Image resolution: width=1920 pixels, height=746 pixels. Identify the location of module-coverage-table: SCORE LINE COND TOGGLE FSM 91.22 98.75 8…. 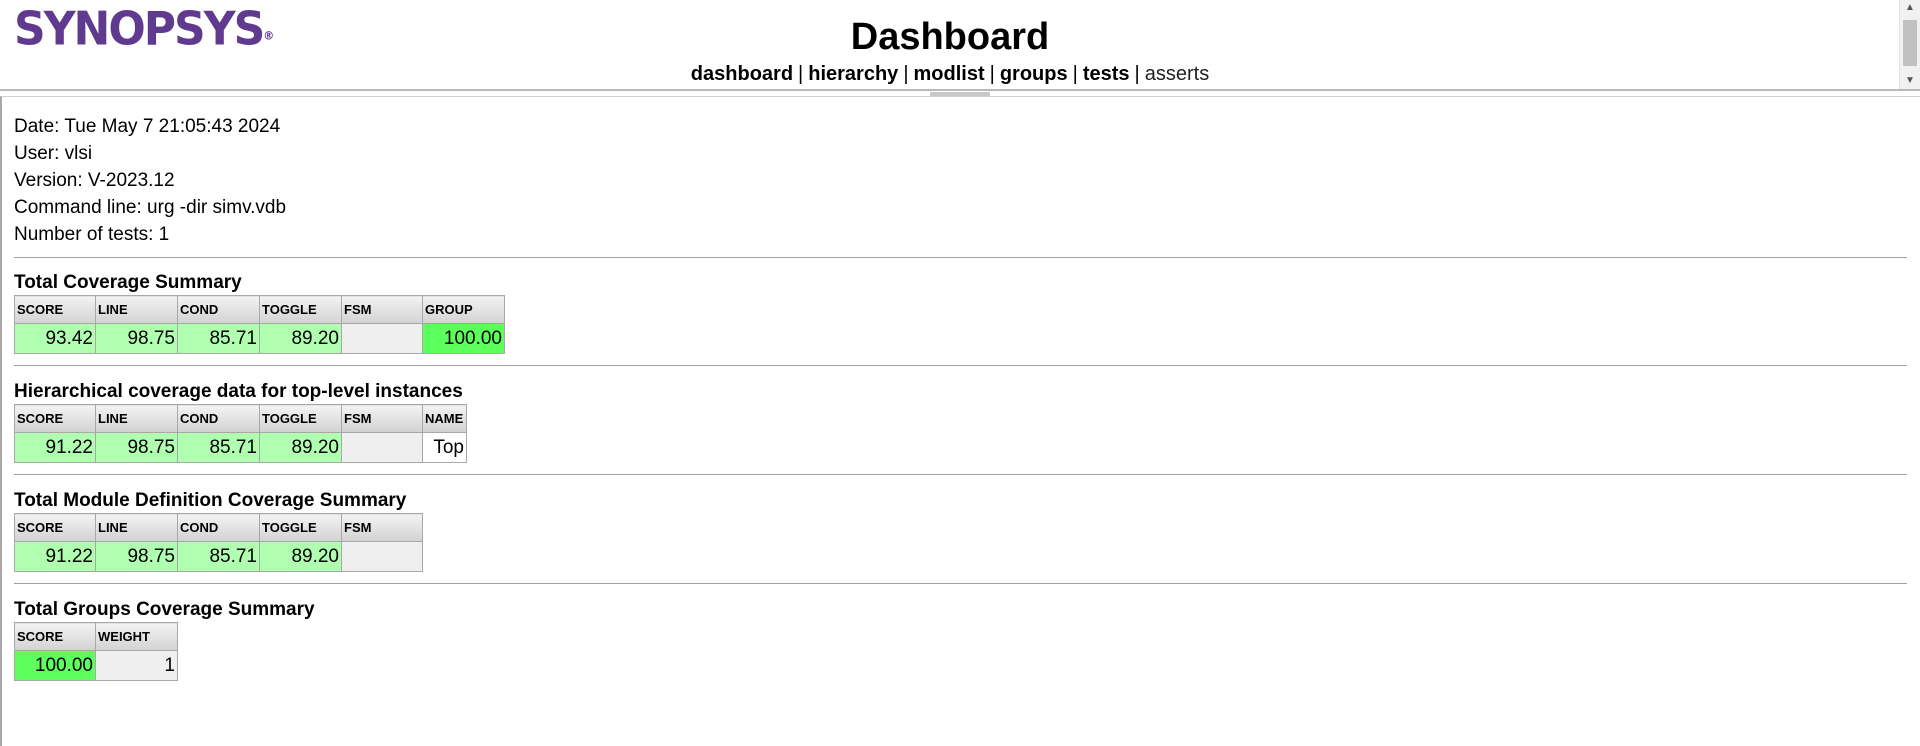
(218, 542).